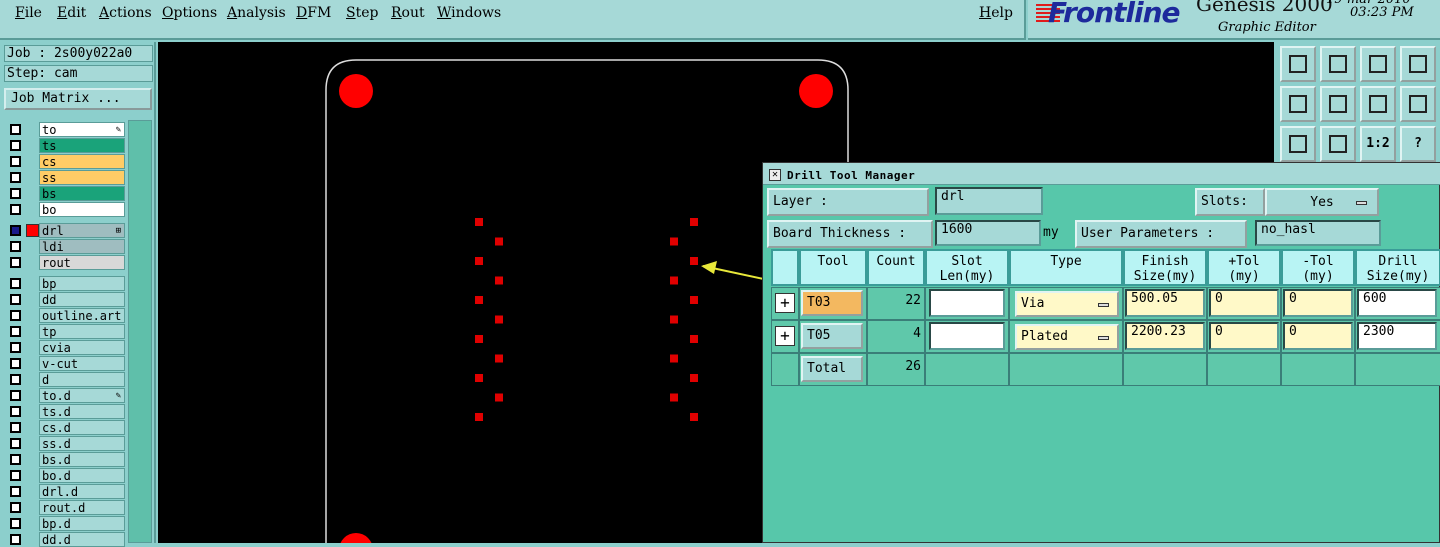  What do you see at coordinates (1298, 64) in the screenshot?
I see `layer-up-icon` at bounding box center [1298, 64].